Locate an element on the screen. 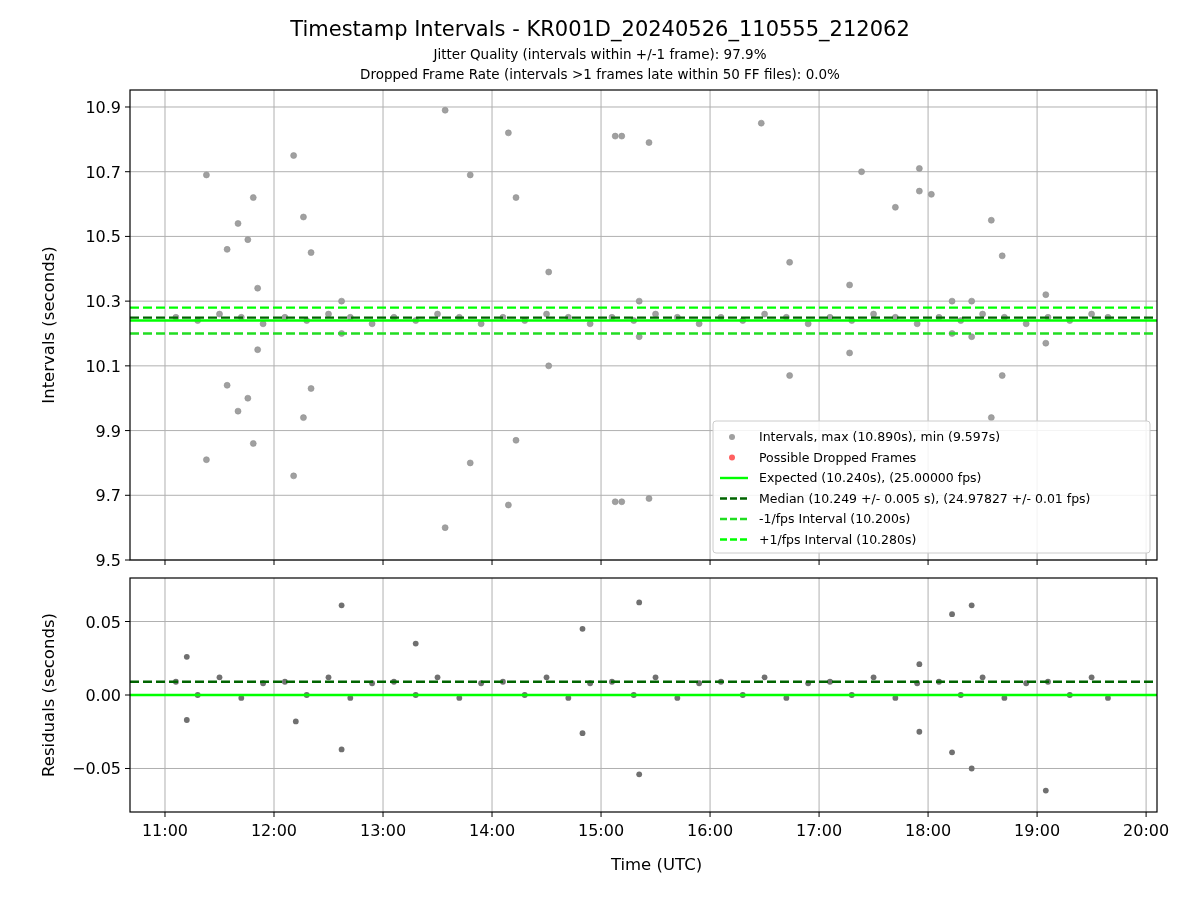  x-tick-label: 20:00 is located at coordinates (1146, 830).